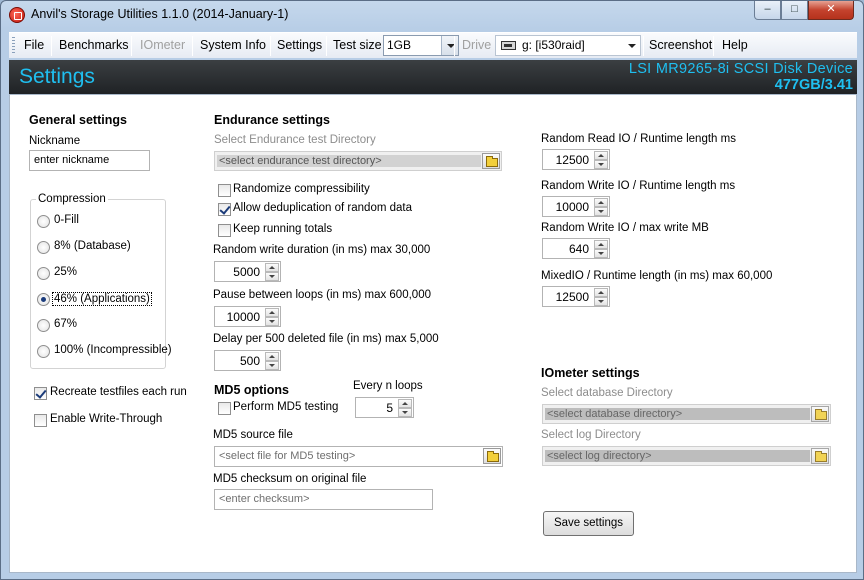 This screenshot has height=580, width=864. I want to click on menu-iometer: IOmeter, so click(162, 45).